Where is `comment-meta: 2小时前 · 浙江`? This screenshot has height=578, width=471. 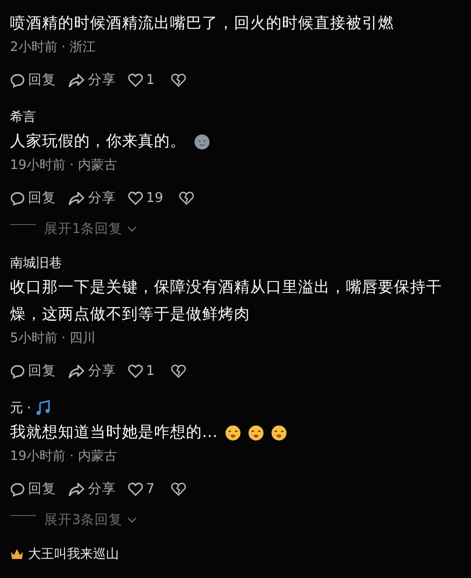
comment-meta: 2小时前 · 浙江 is located at coordinates (53, 48).